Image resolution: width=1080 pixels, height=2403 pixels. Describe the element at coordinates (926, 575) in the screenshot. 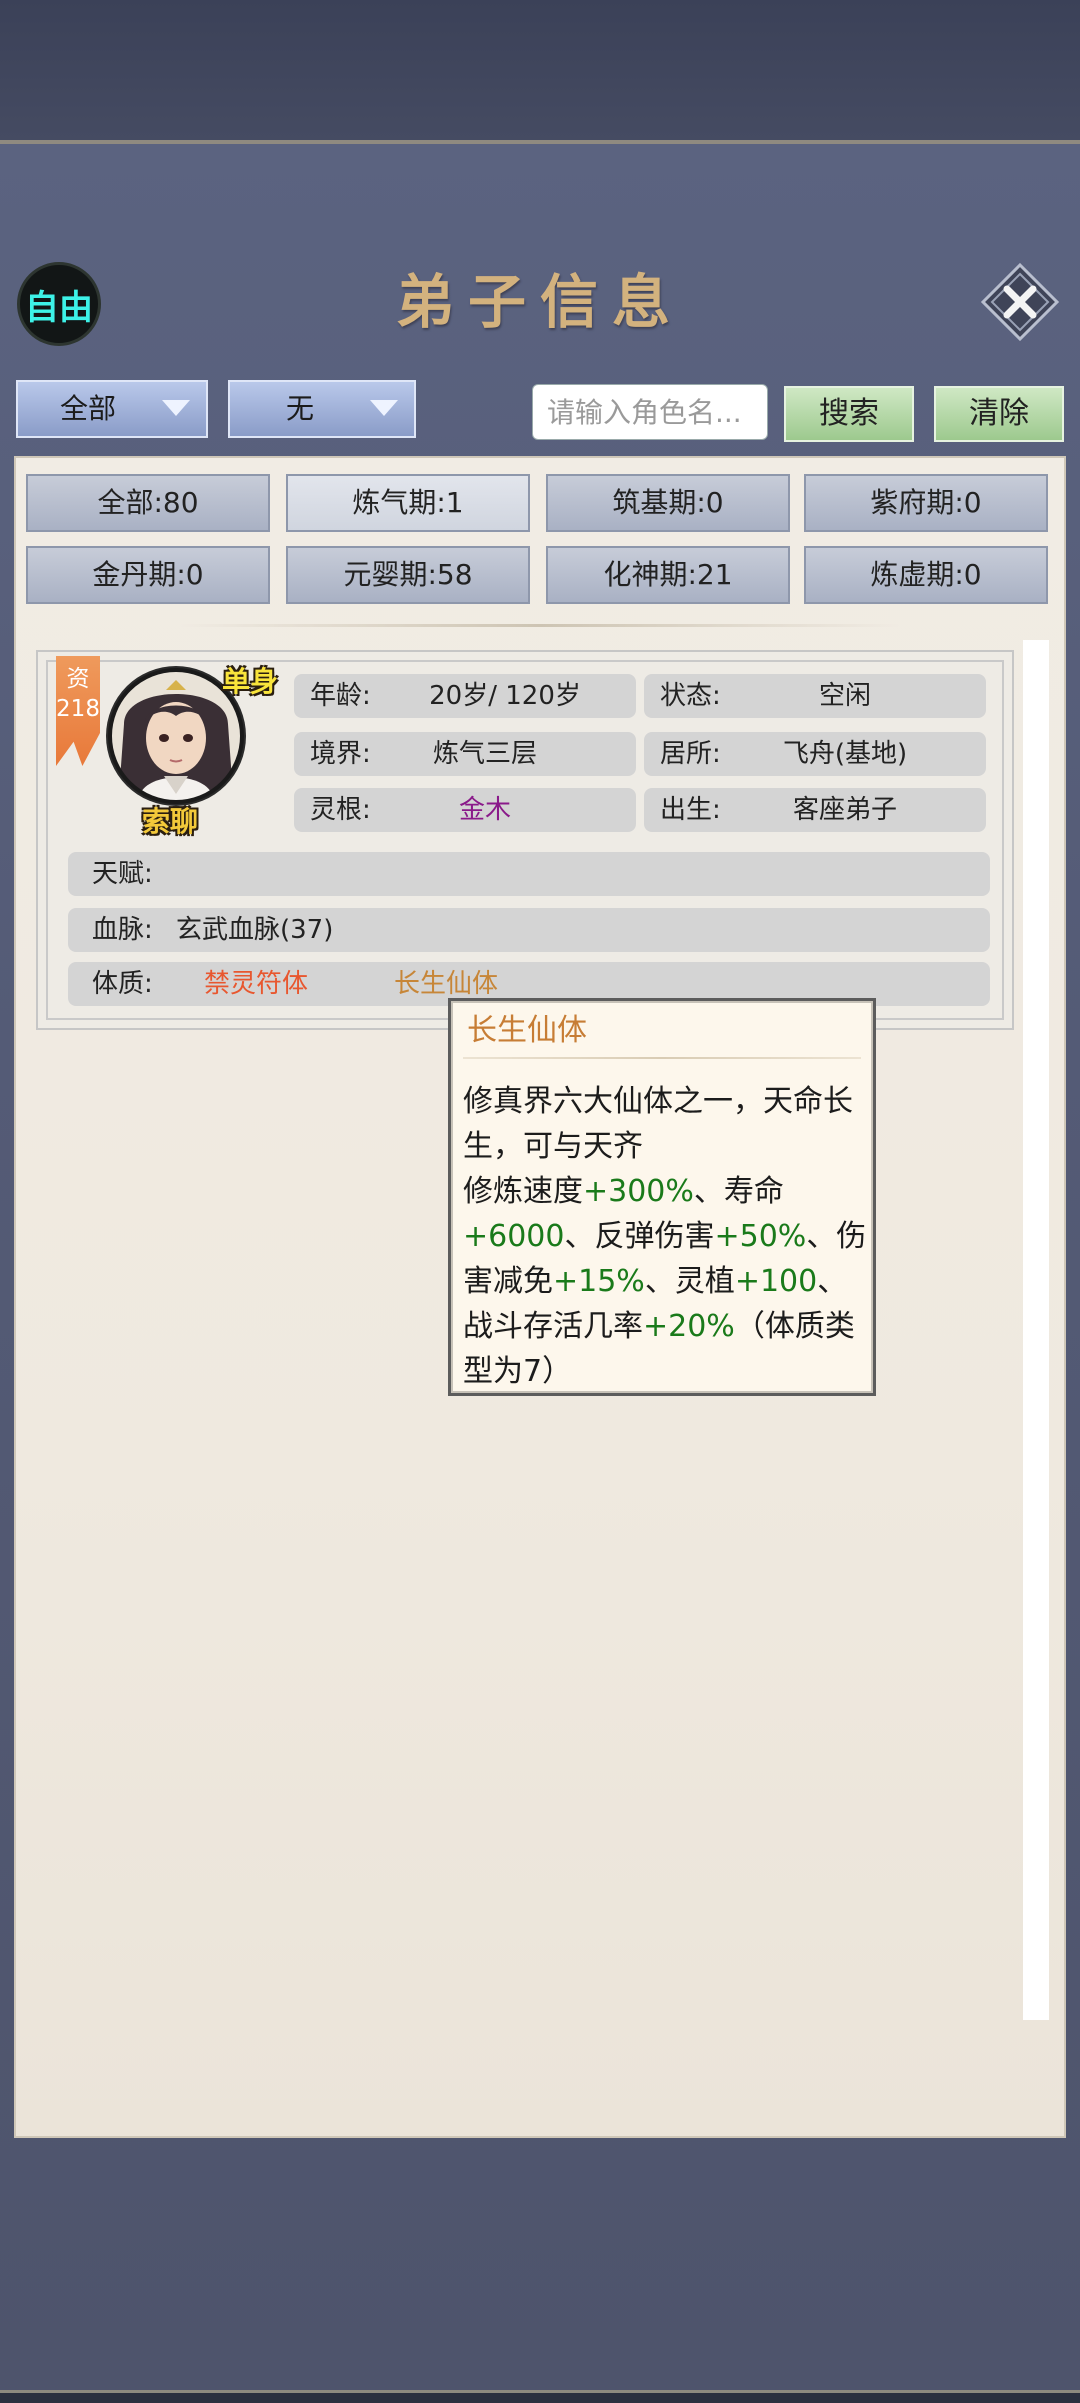

I see `realm-filter-void-refining: 炼虚期:0` at that location.